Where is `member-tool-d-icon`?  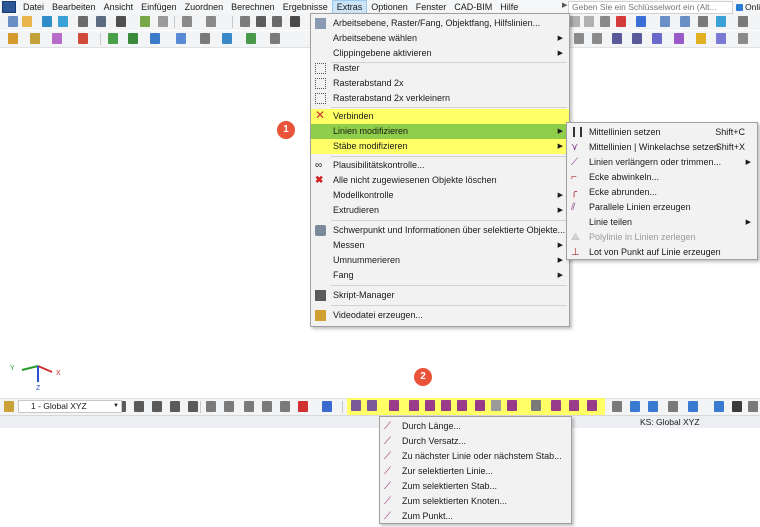 member-tool-d-icon is located at coordinates (592, 405).